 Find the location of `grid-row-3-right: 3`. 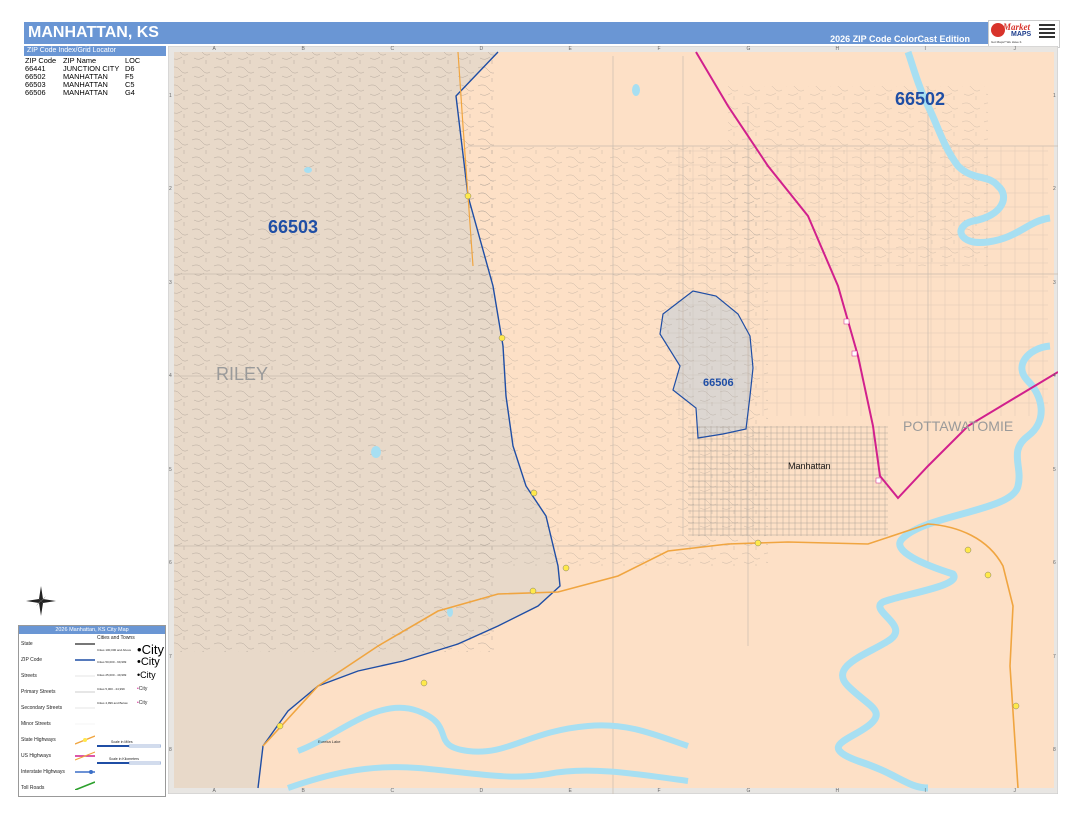

grid-row-3-right: 3 is located at coordinates (1054, 282).